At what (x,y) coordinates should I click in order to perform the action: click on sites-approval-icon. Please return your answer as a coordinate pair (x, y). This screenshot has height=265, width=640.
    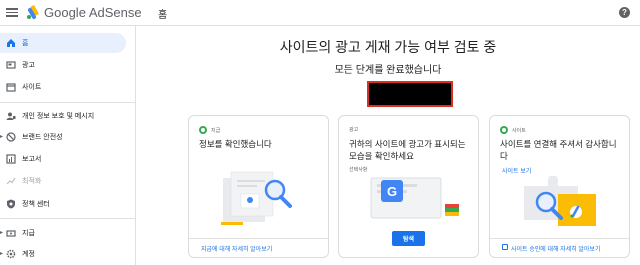
    Looking at the image, I should click on (505, 247).